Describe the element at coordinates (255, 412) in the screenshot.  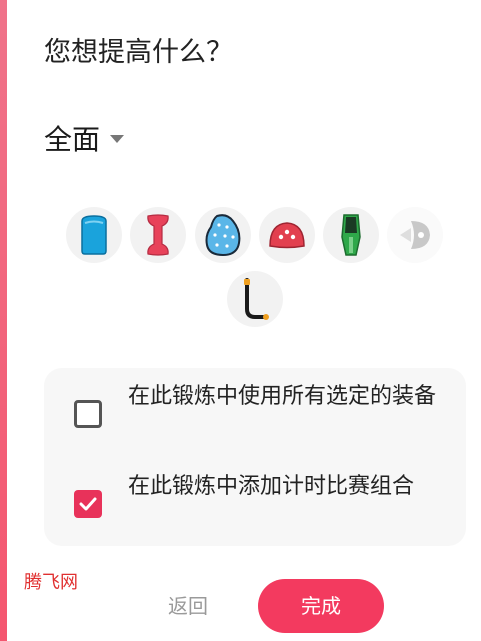
I see `option-use-all-gear: 在此锻炼中使用所有选定的装备` at that location.